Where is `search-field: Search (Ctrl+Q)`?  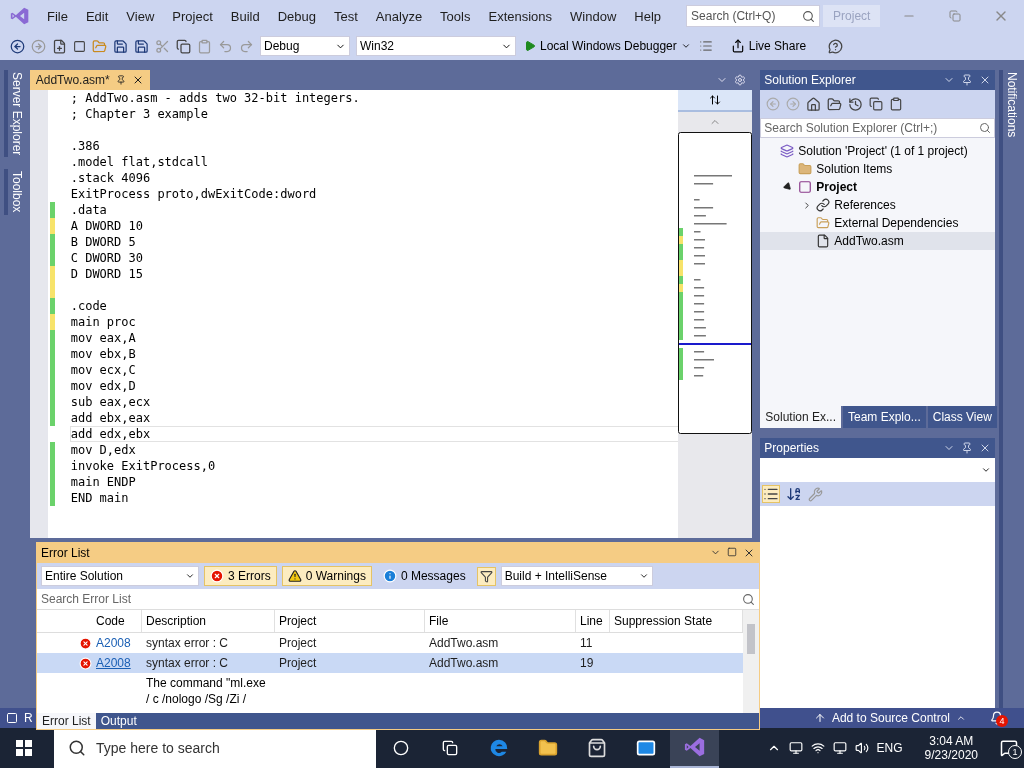 search-field: Search (Ctrl+Q) is located at coordinates (753, 16).